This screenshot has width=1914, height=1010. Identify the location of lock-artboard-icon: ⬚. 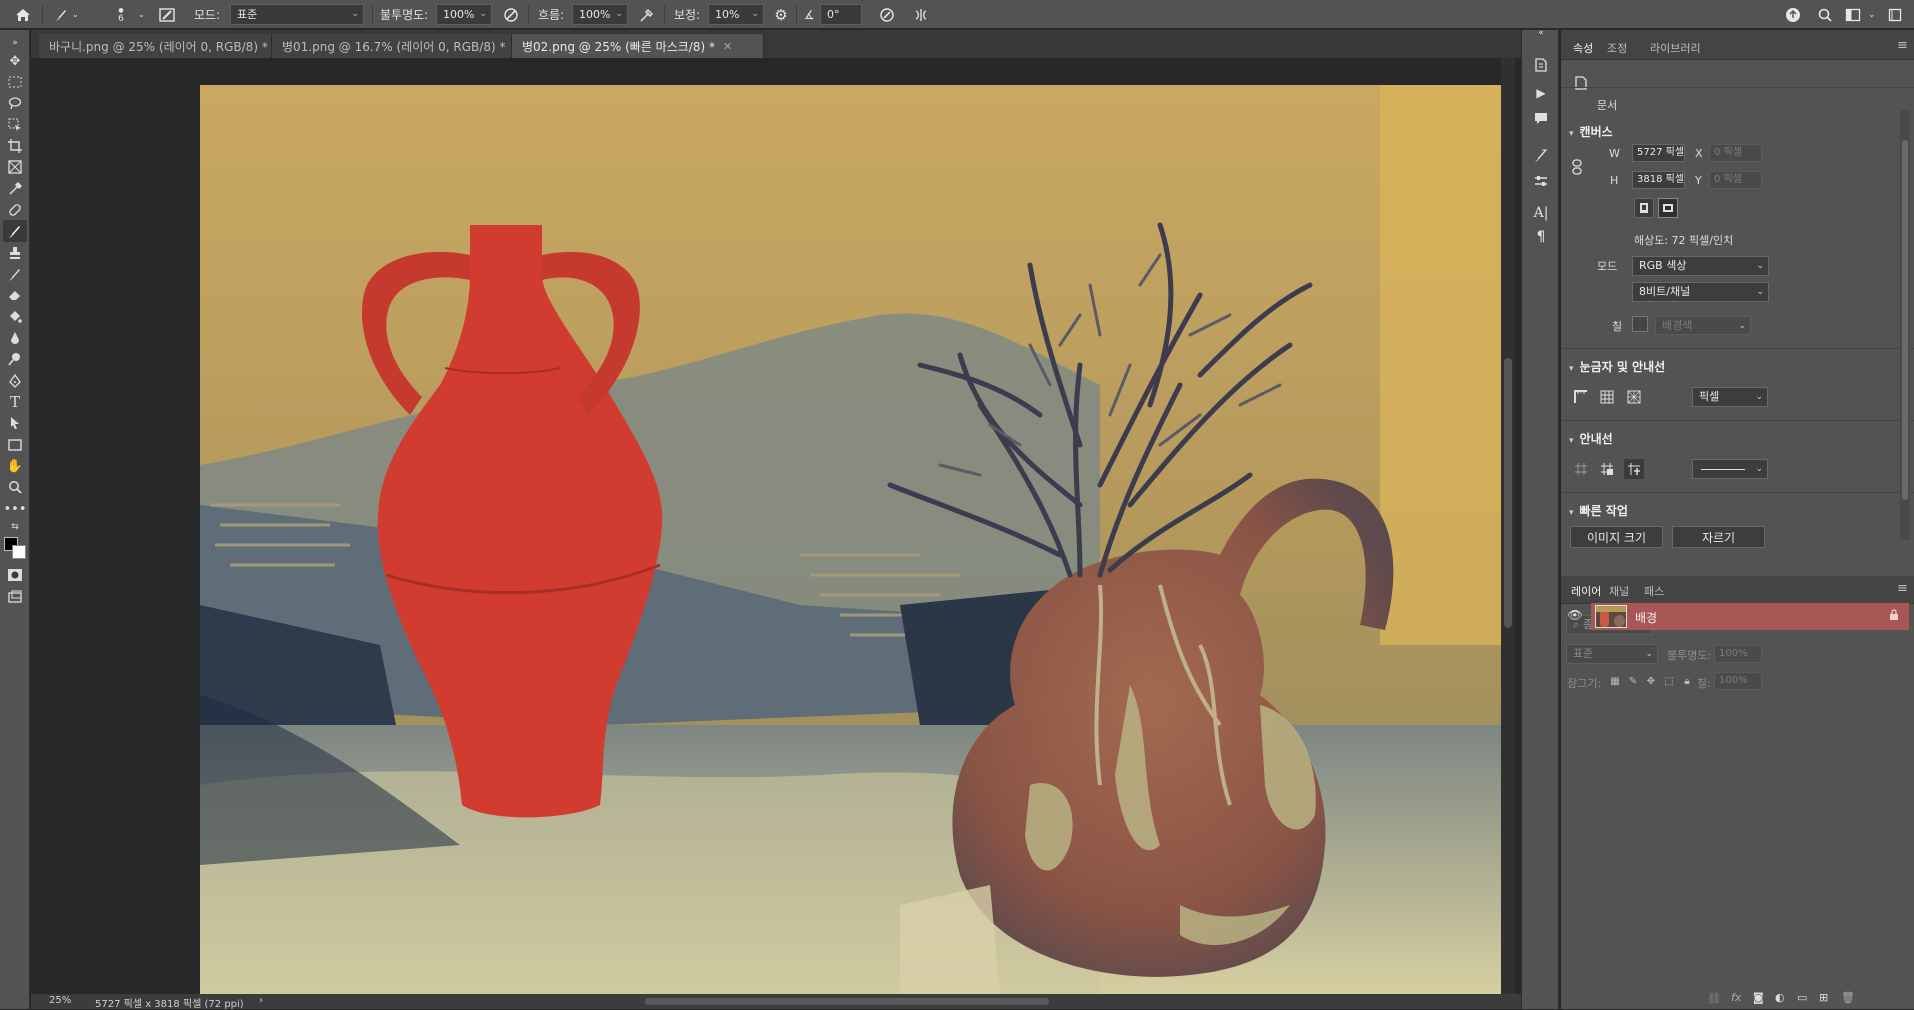
(1669, 681).